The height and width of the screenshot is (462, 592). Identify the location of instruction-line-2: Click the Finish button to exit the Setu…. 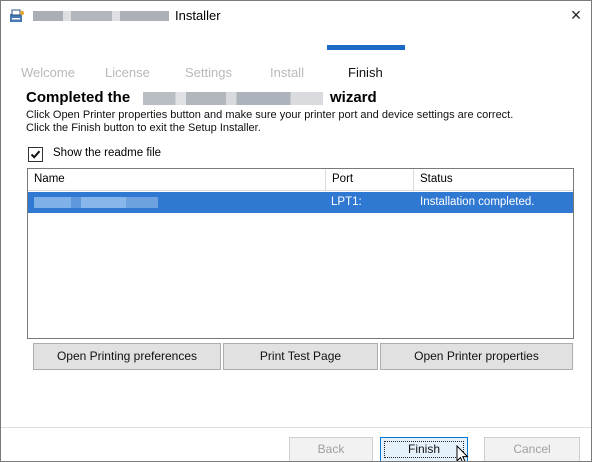
(143, 128).